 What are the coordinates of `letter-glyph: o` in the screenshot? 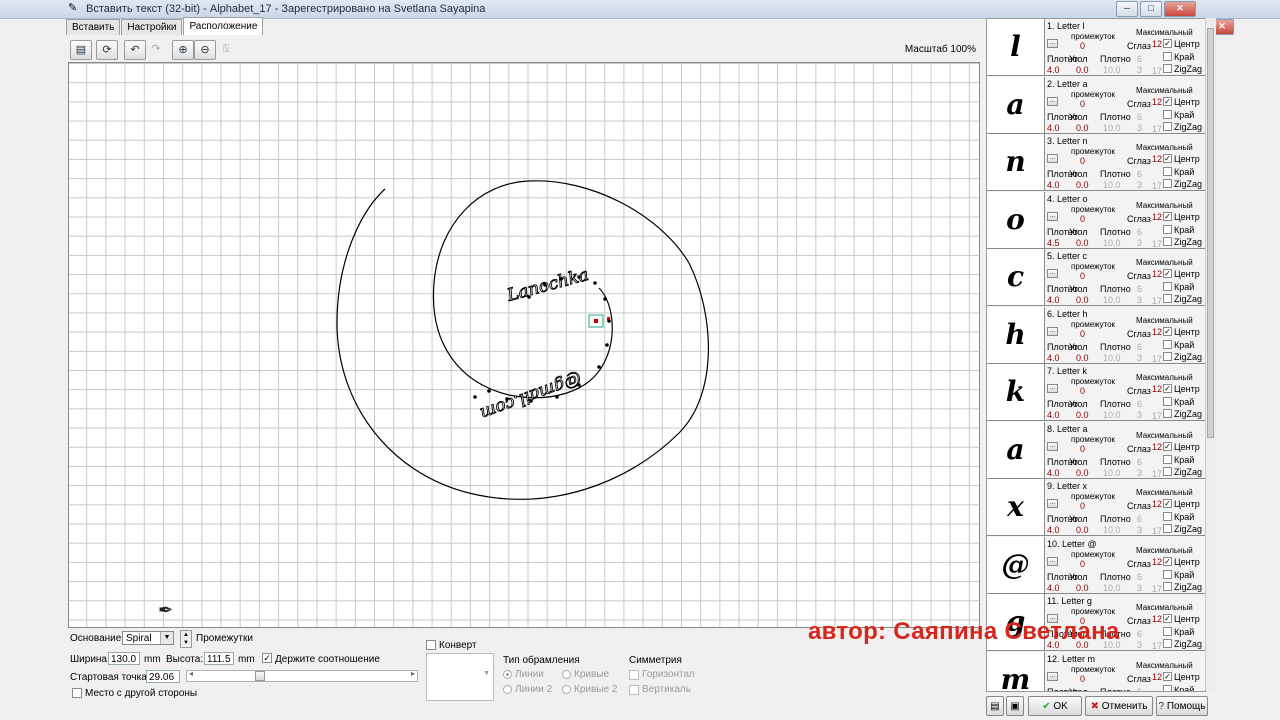 It's located at (1016, 220).